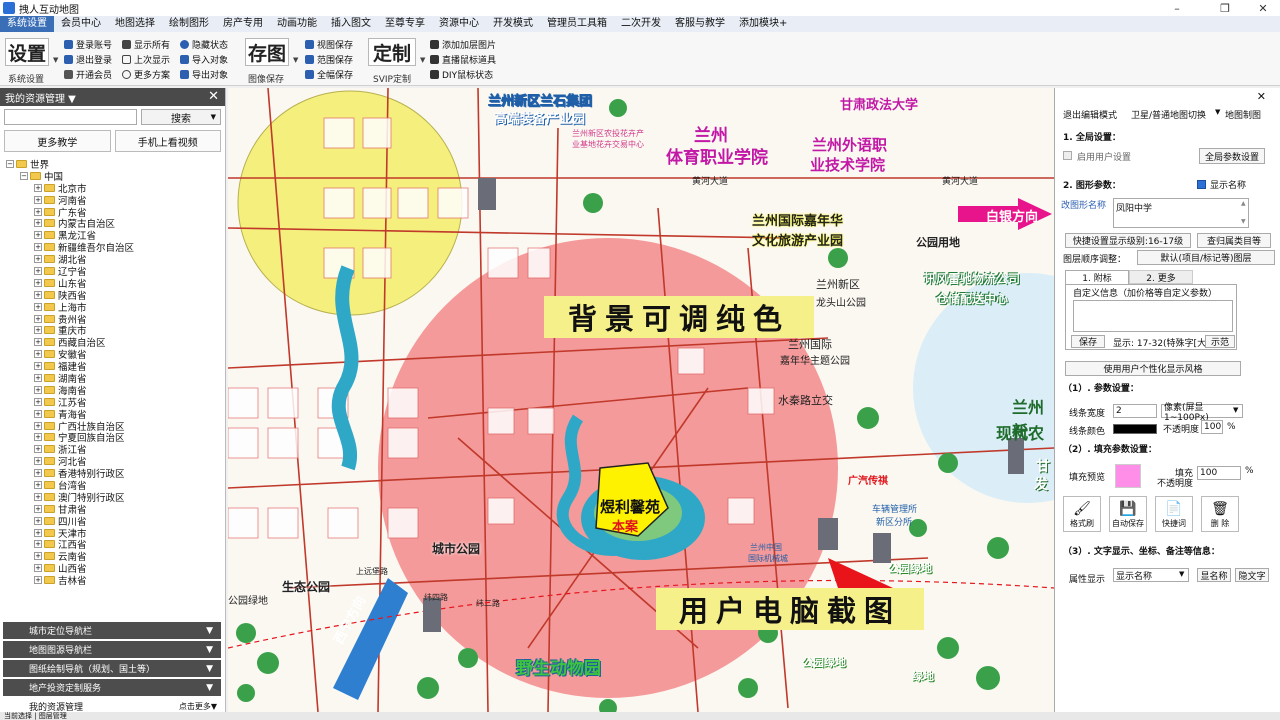 The height and width of the screenshot is (720, 1280). Describe the element at coordinates (306, 586) in the screenshot. I see `map-label-eco-park: 生态公园` at that location.